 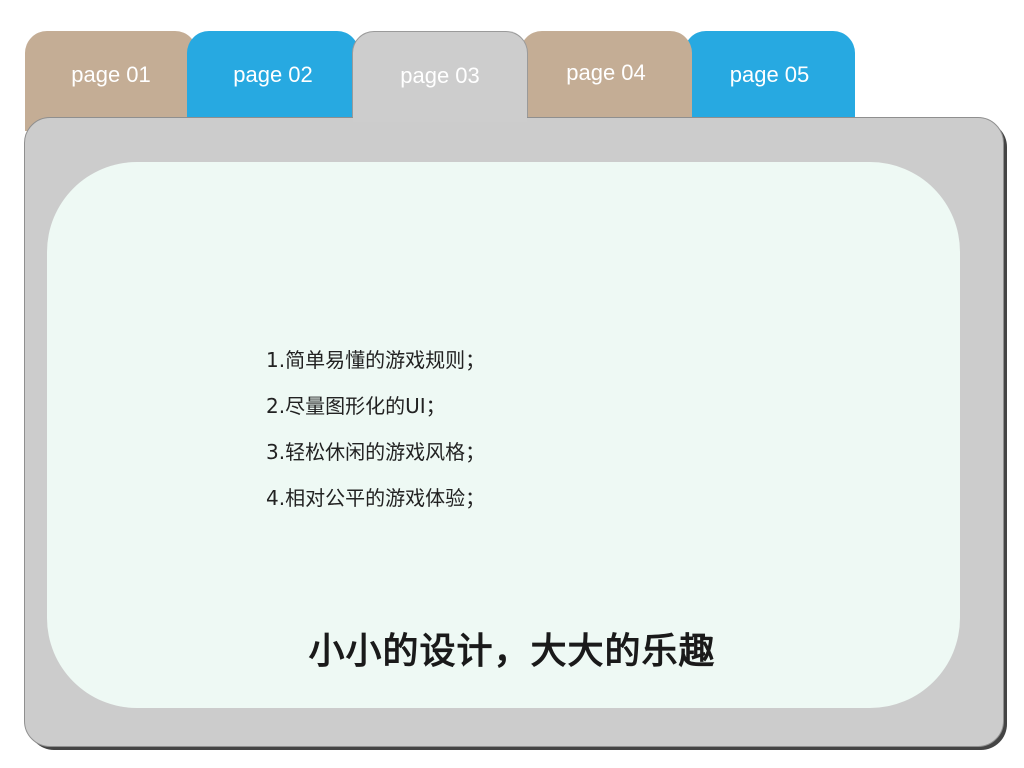 What do you see at coordinates (111, 74) in the screenshot?
I see `tab-label: page 01` at bounding box center [111, 74].